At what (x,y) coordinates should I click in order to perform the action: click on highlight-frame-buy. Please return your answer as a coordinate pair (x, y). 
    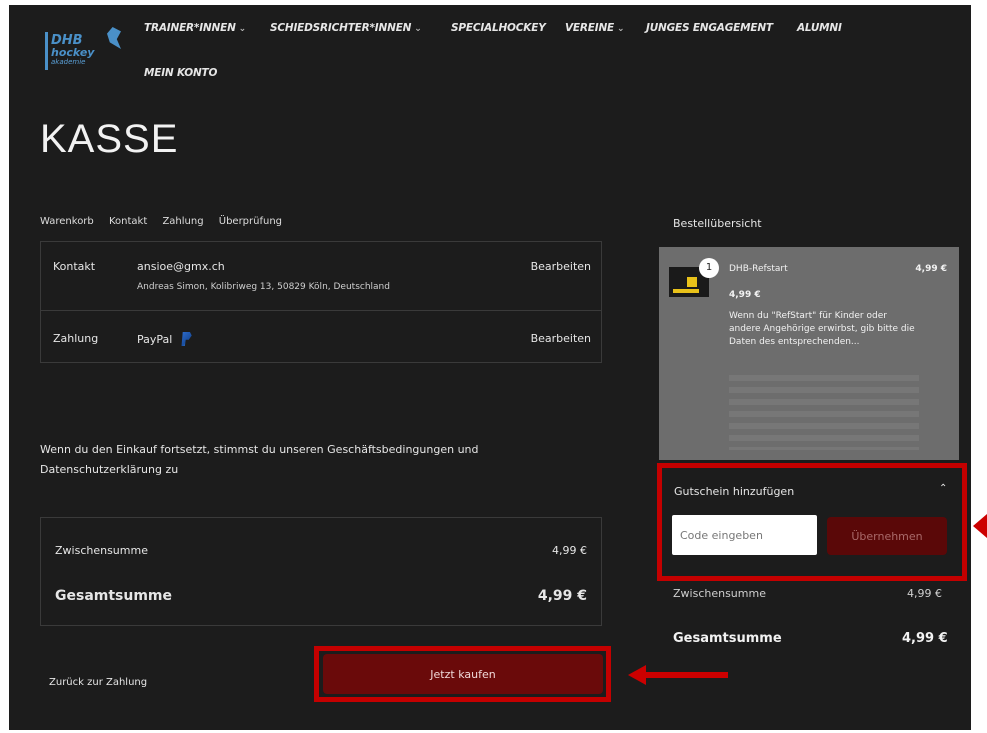
    Looking at the image, I should click on (462, 674).